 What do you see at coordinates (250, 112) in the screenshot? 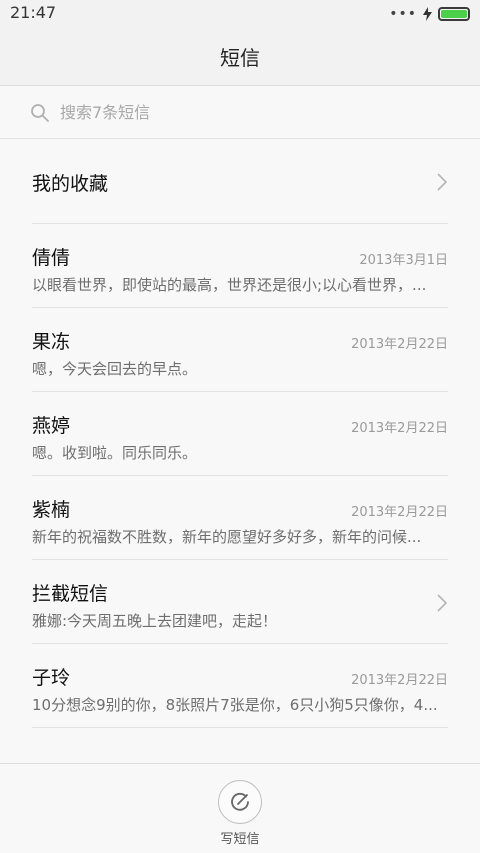
I see `search-input` at bounding box center [250, 112].